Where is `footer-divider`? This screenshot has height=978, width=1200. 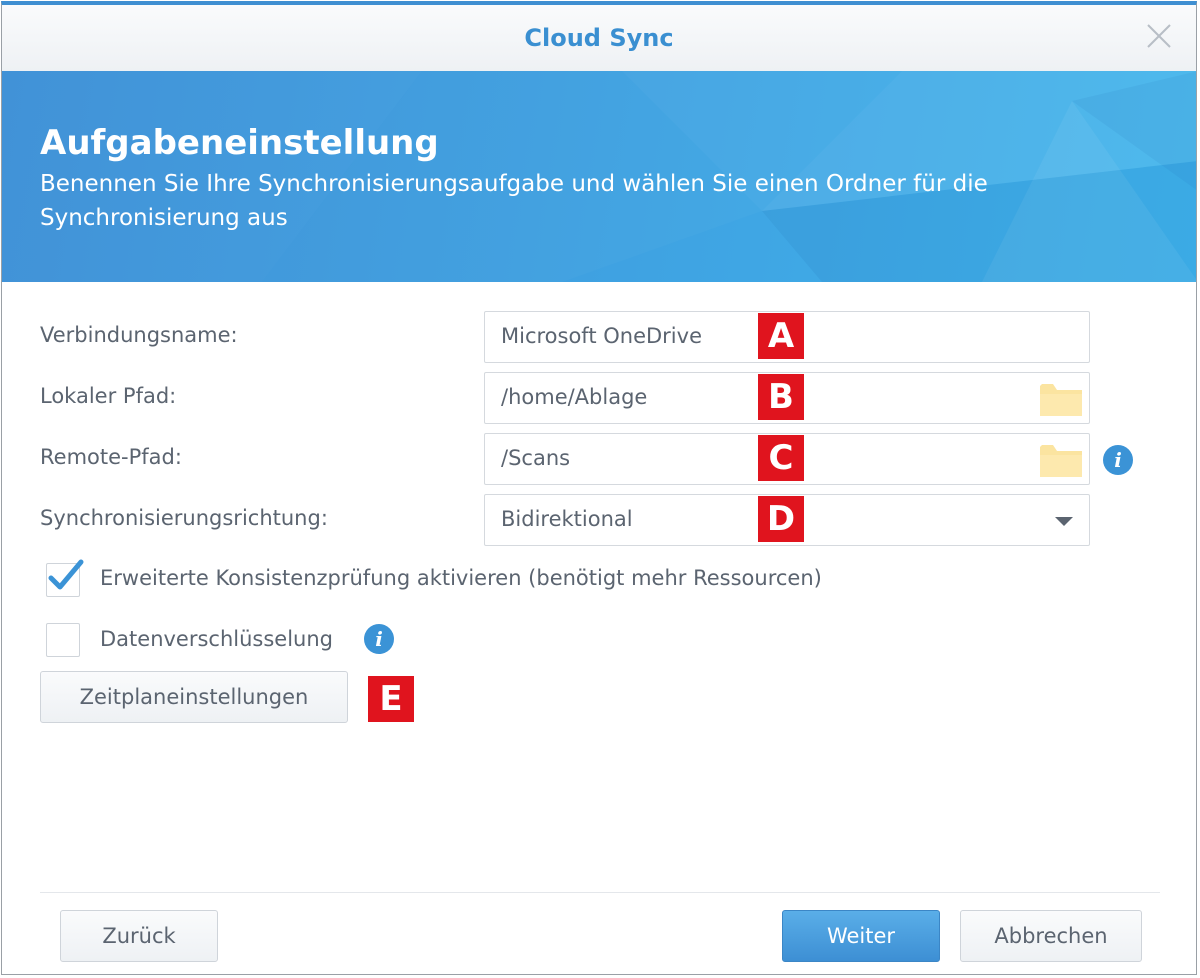
footer-divider is located at coordinates (600, 892).